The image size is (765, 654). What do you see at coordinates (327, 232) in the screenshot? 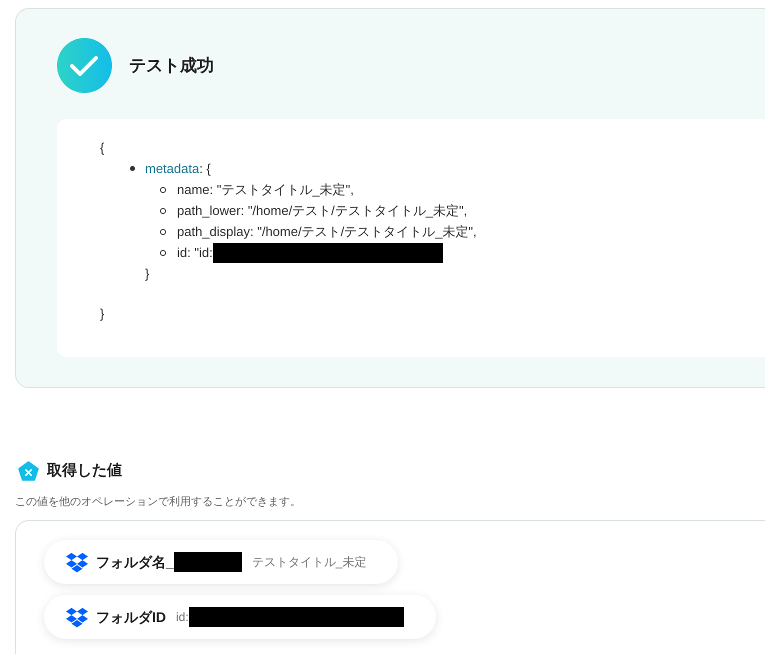
I see `json-entry: path_display: "/home/テスト/テストタイトル_未定",` at bounding box center [327, 232].